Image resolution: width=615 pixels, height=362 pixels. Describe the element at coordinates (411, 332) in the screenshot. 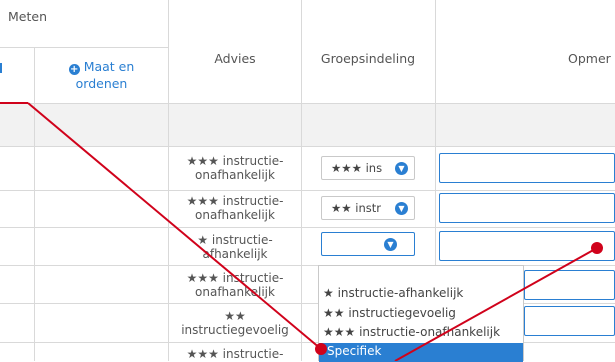

I see `dropdown-option: ★★★ instructie-onafhankelijk` at that location.